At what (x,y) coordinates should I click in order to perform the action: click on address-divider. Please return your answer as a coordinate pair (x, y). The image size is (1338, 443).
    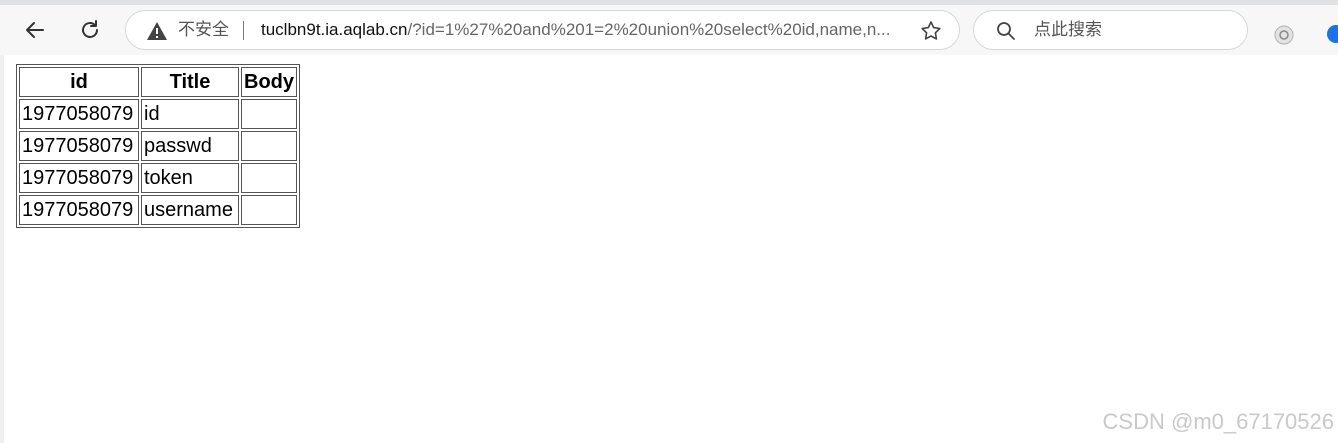
    Looking at the image, I should click on (243, 30).